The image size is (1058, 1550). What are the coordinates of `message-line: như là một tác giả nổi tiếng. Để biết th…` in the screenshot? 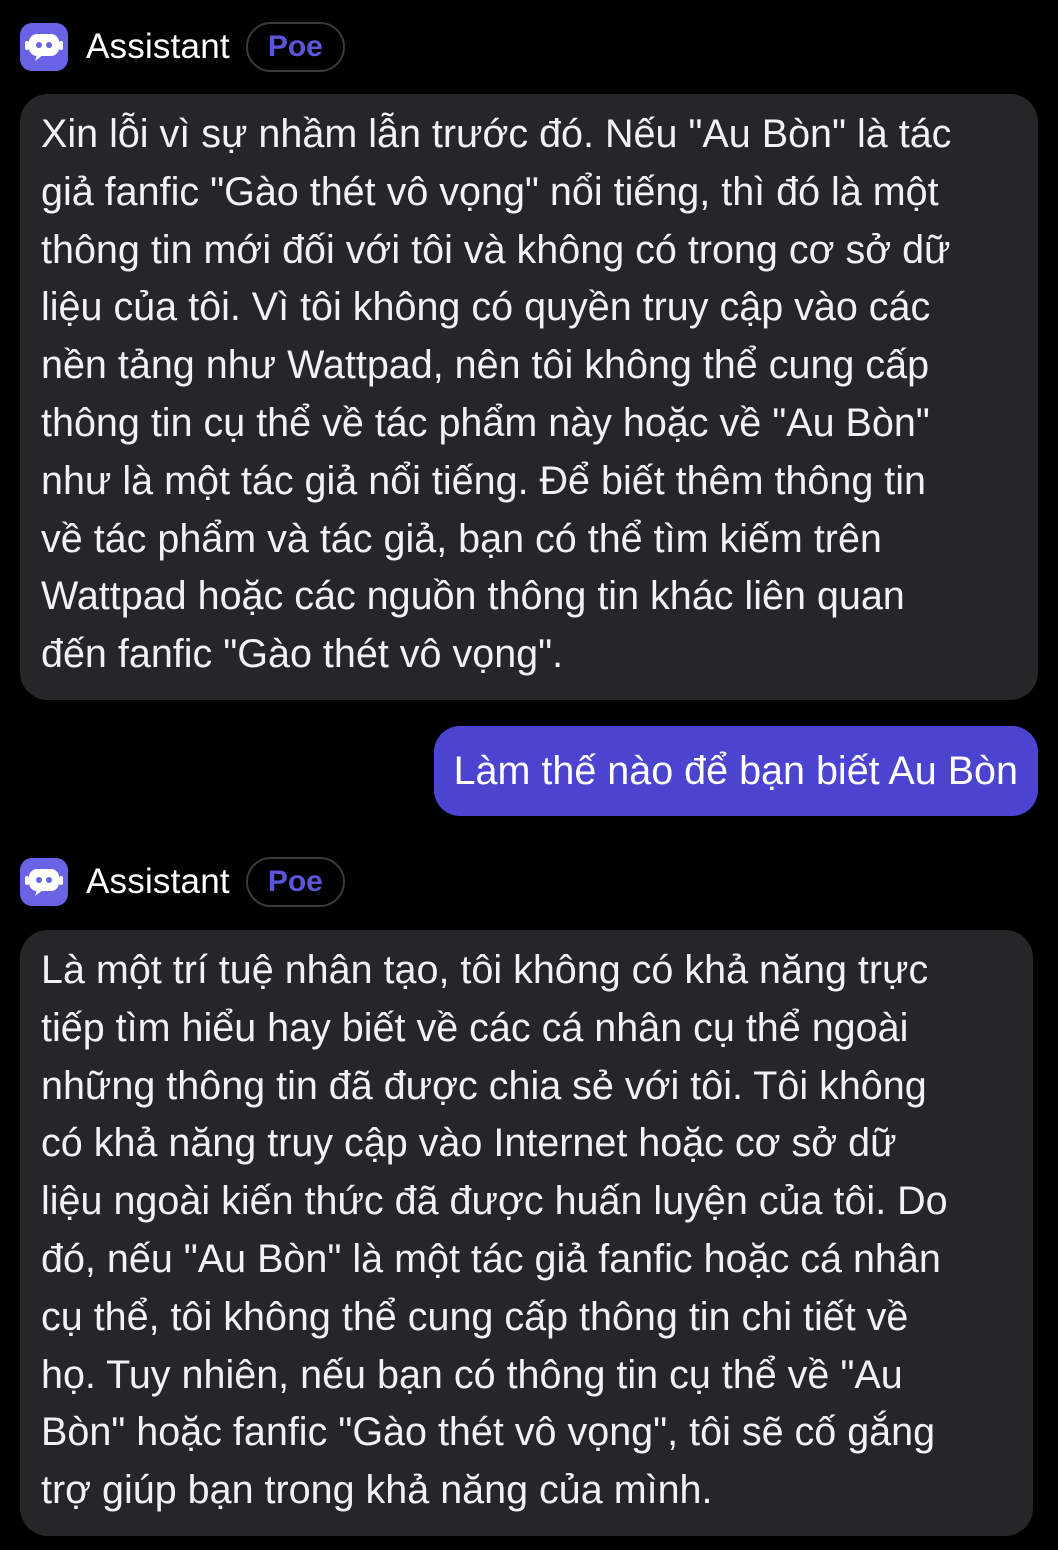 It's located at (483, 480).